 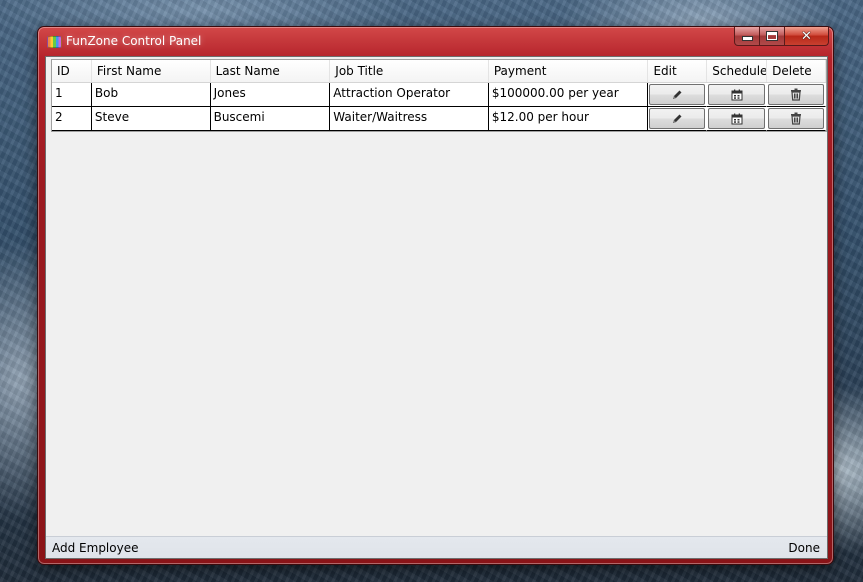 What do you see at coordinates (569, 71) in the screenshot?
I see `column-header-payment: Payment` at bounding box center [569, 71].